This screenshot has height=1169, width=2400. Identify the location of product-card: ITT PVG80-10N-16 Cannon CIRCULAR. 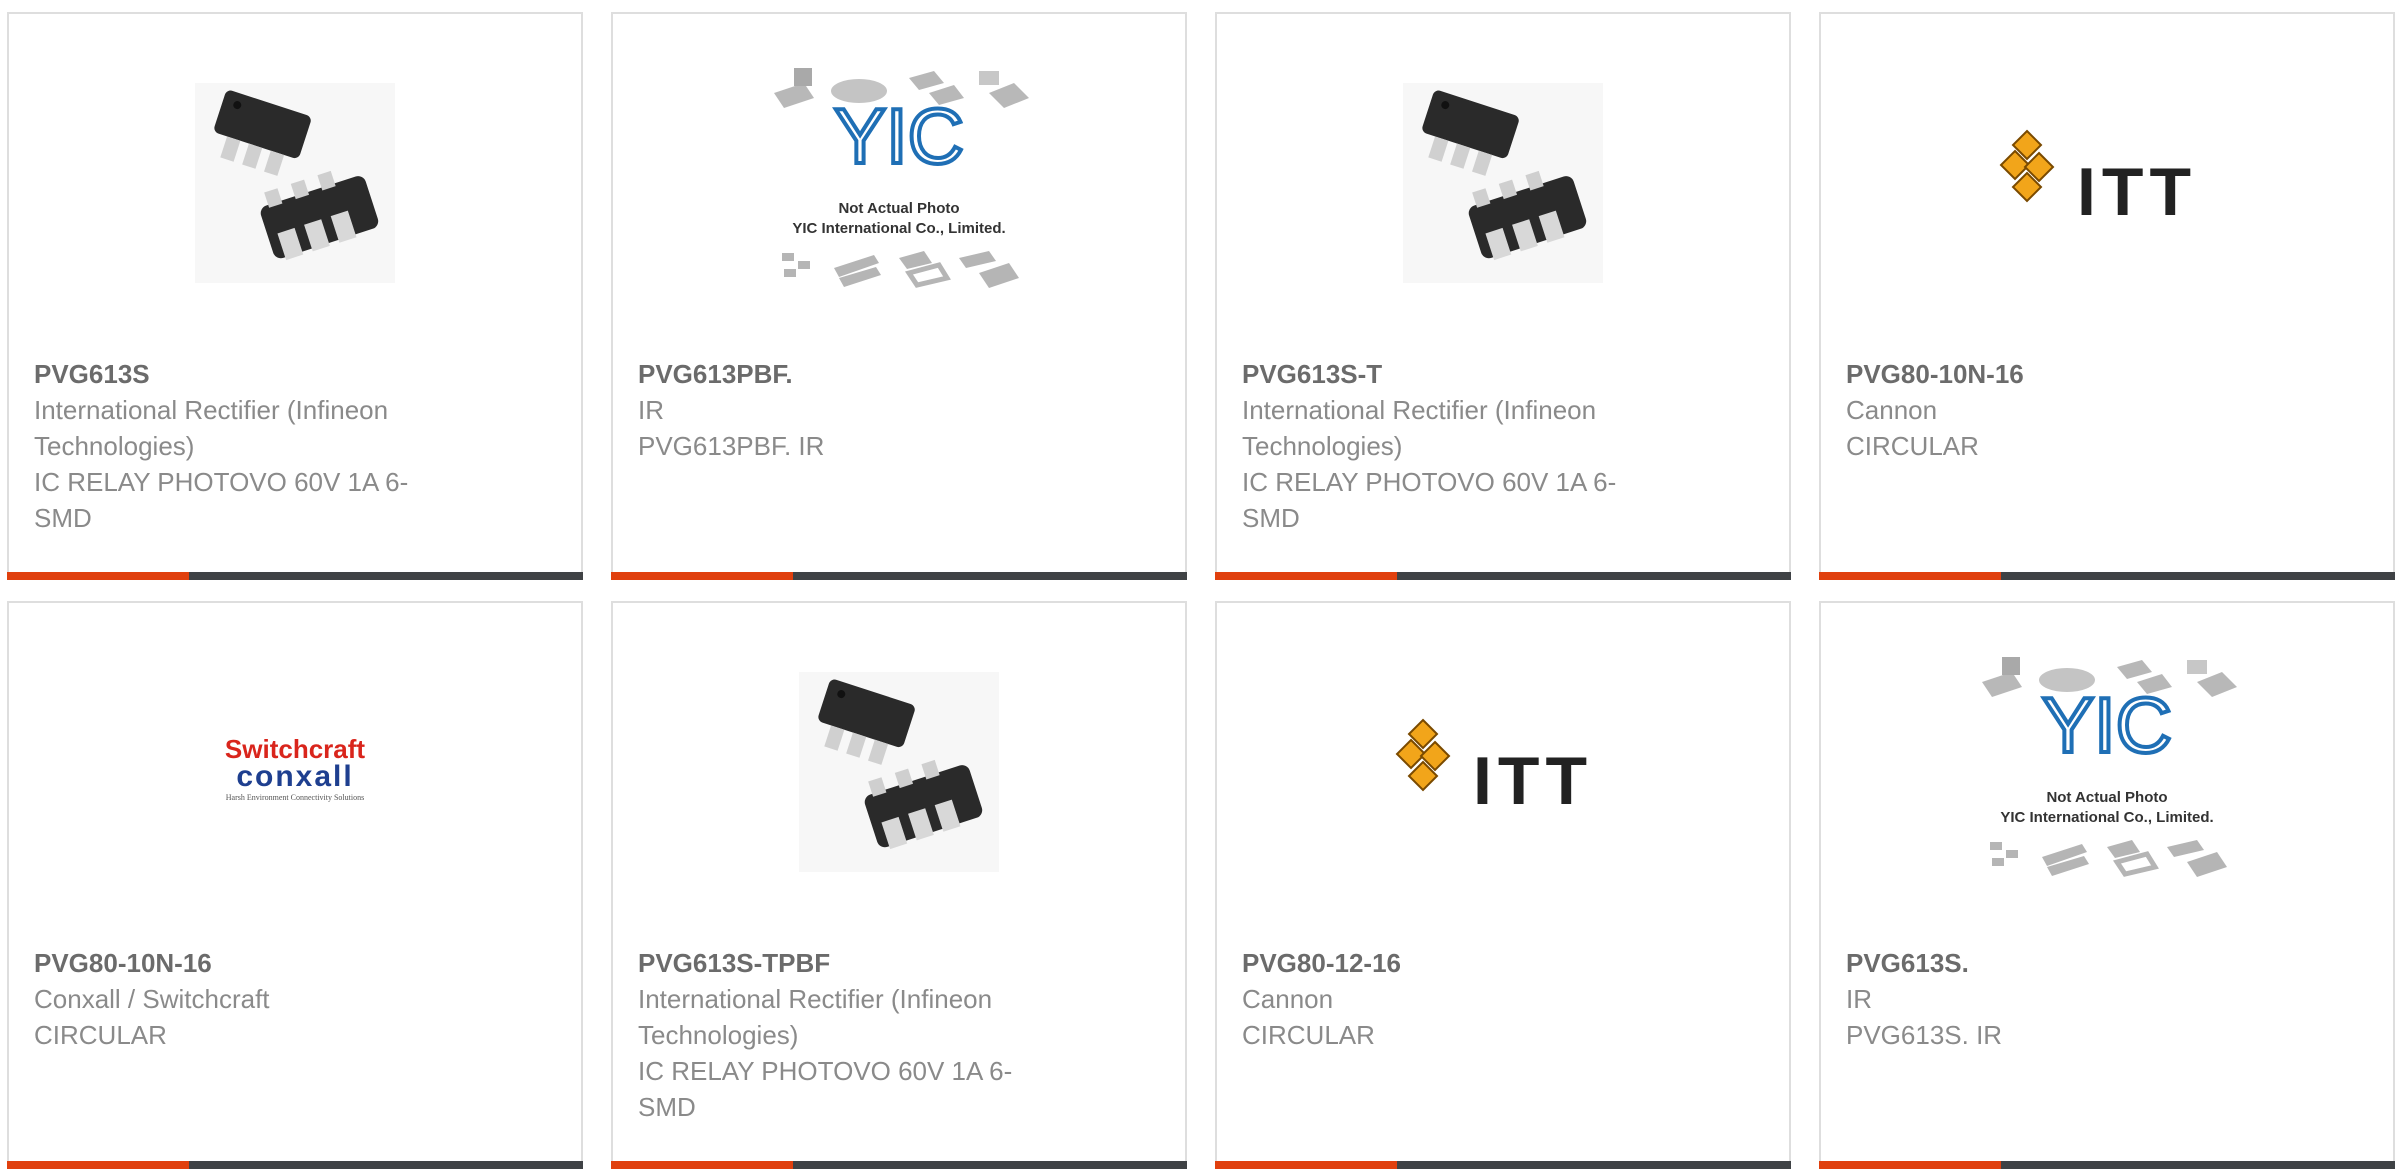
(2107, 296).